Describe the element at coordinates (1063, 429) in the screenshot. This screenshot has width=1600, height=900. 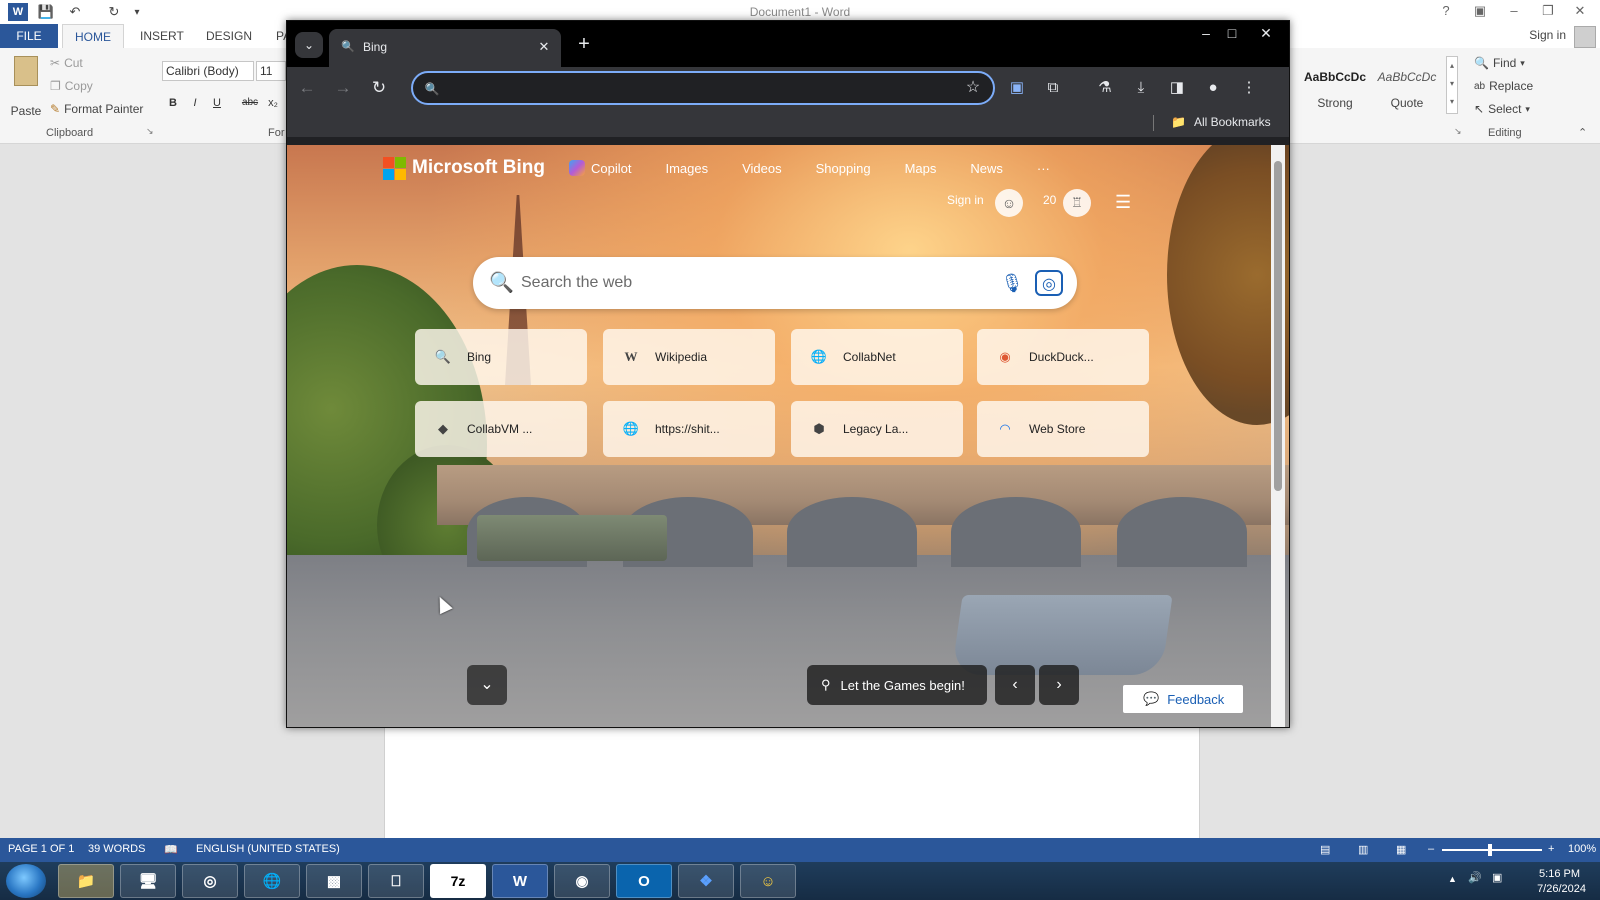
I see `quick-link-tile: ◠ Web Store` at that location.